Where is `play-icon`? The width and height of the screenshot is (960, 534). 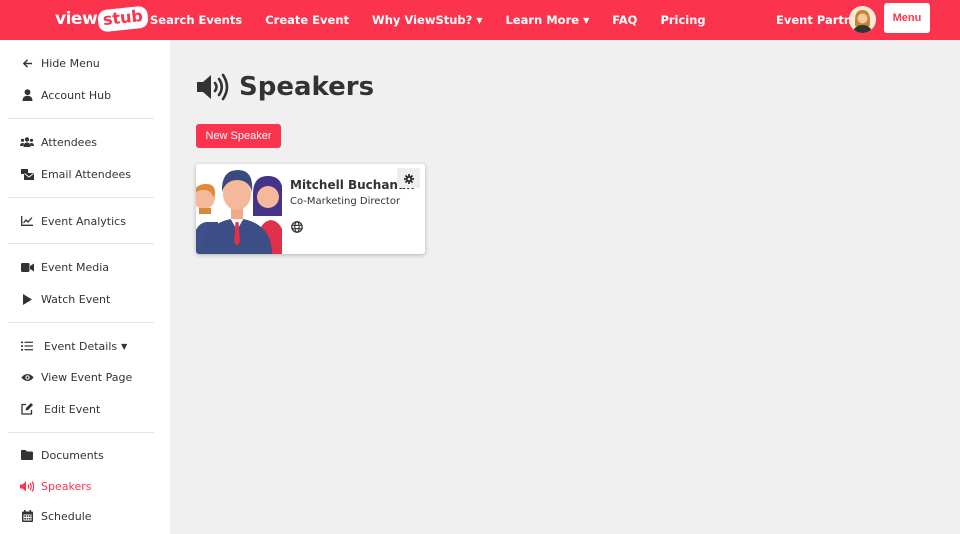 play-icon is located at coordinates (27, 299).